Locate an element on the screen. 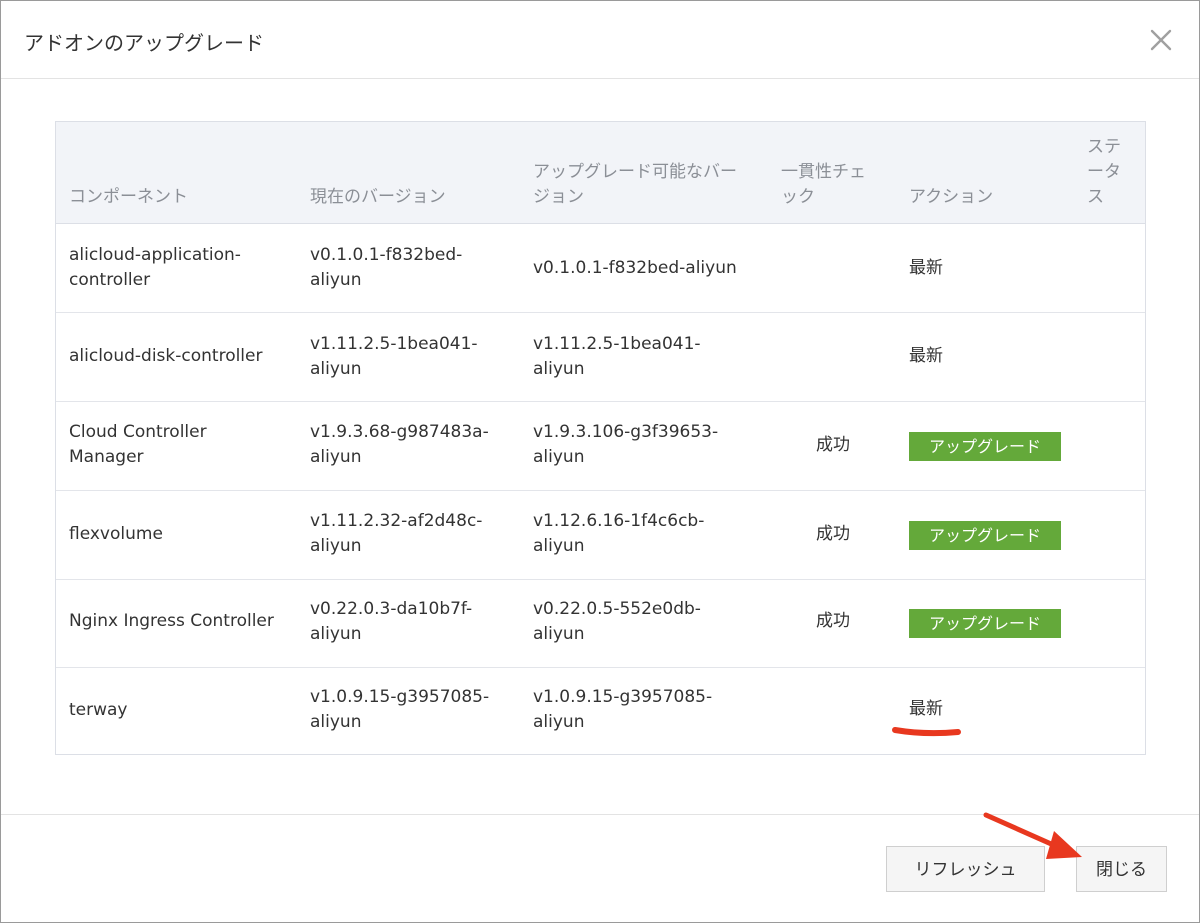  header-consistency-line1: 一貫性チェ is located at coordinates (823, 172).